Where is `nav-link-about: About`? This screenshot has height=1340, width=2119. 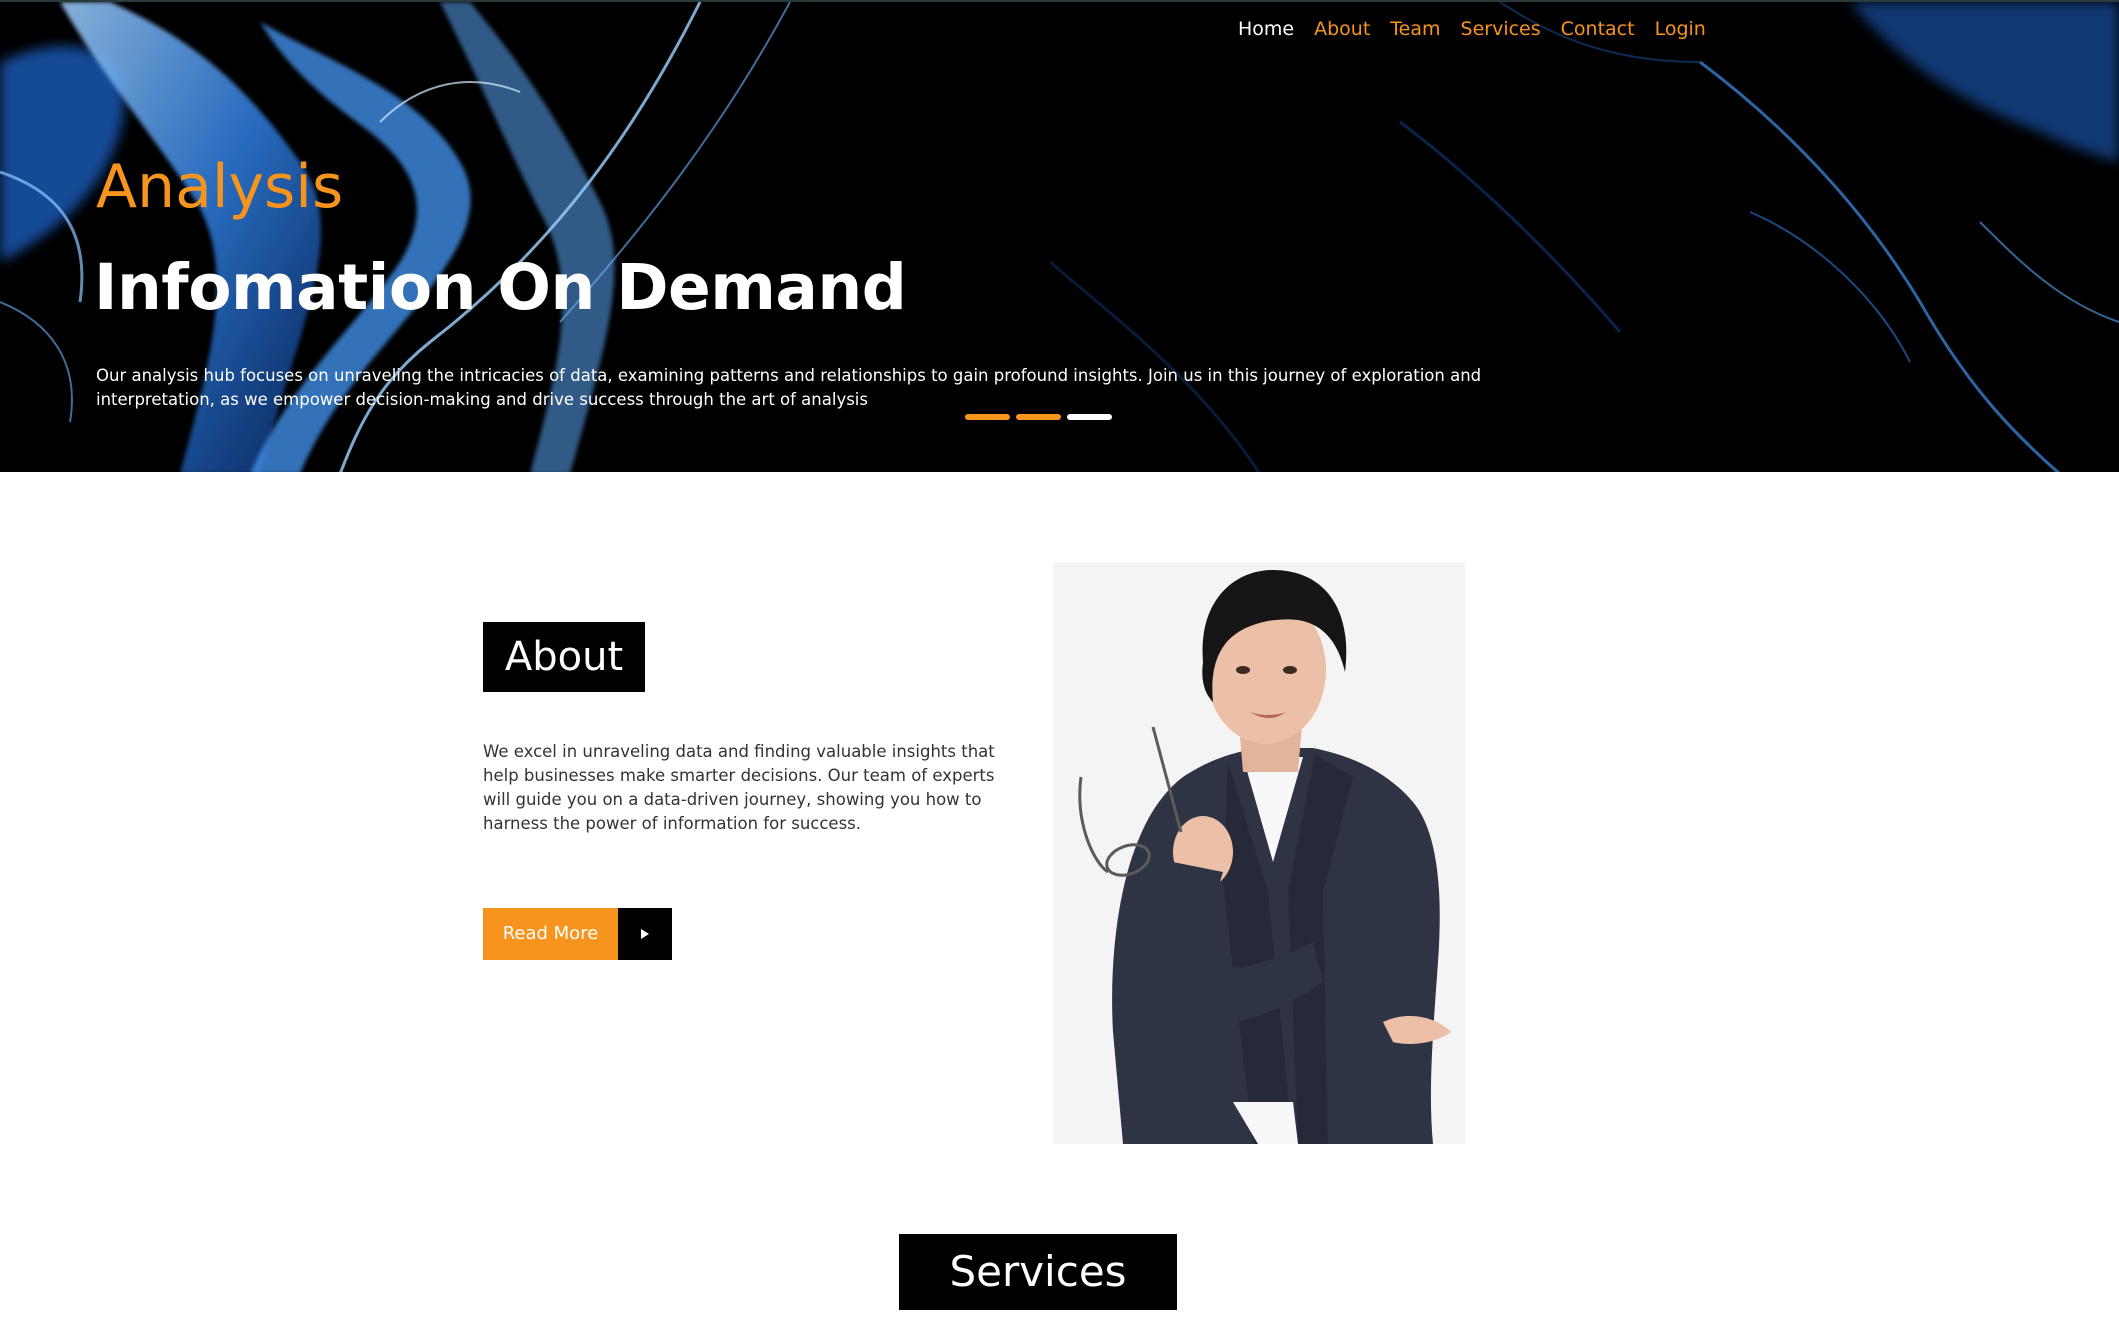
nav-link-about: About is located at coordinates (1342, 29).